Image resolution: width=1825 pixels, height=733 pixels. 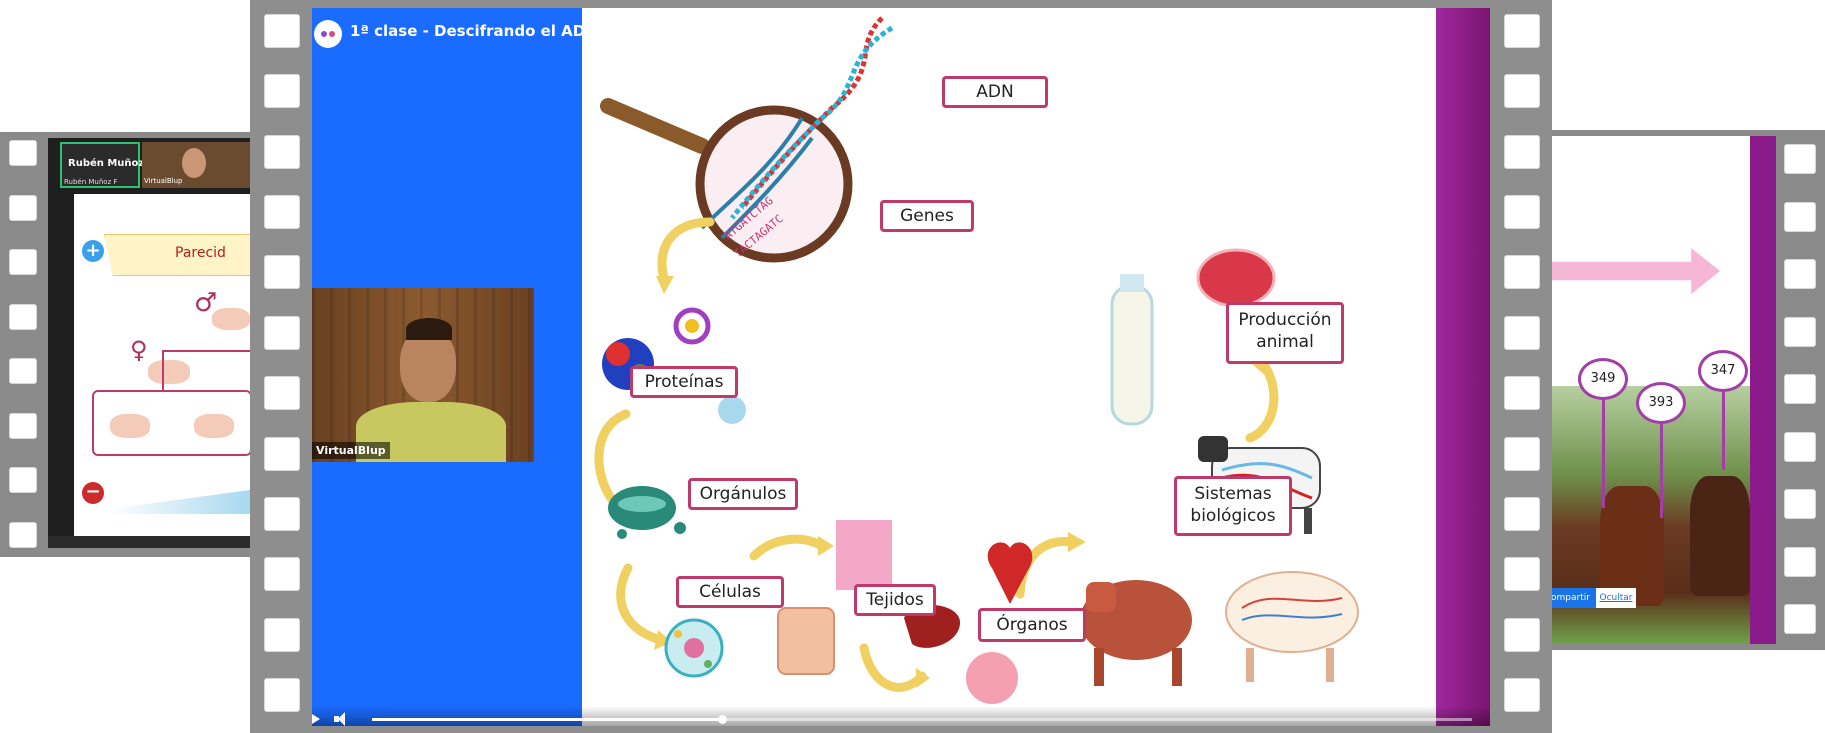 What do you see at coordinates (684, 382) in the screenshot?
I see `label-proteinas: Proteínas` at bounding box center [684, 382].